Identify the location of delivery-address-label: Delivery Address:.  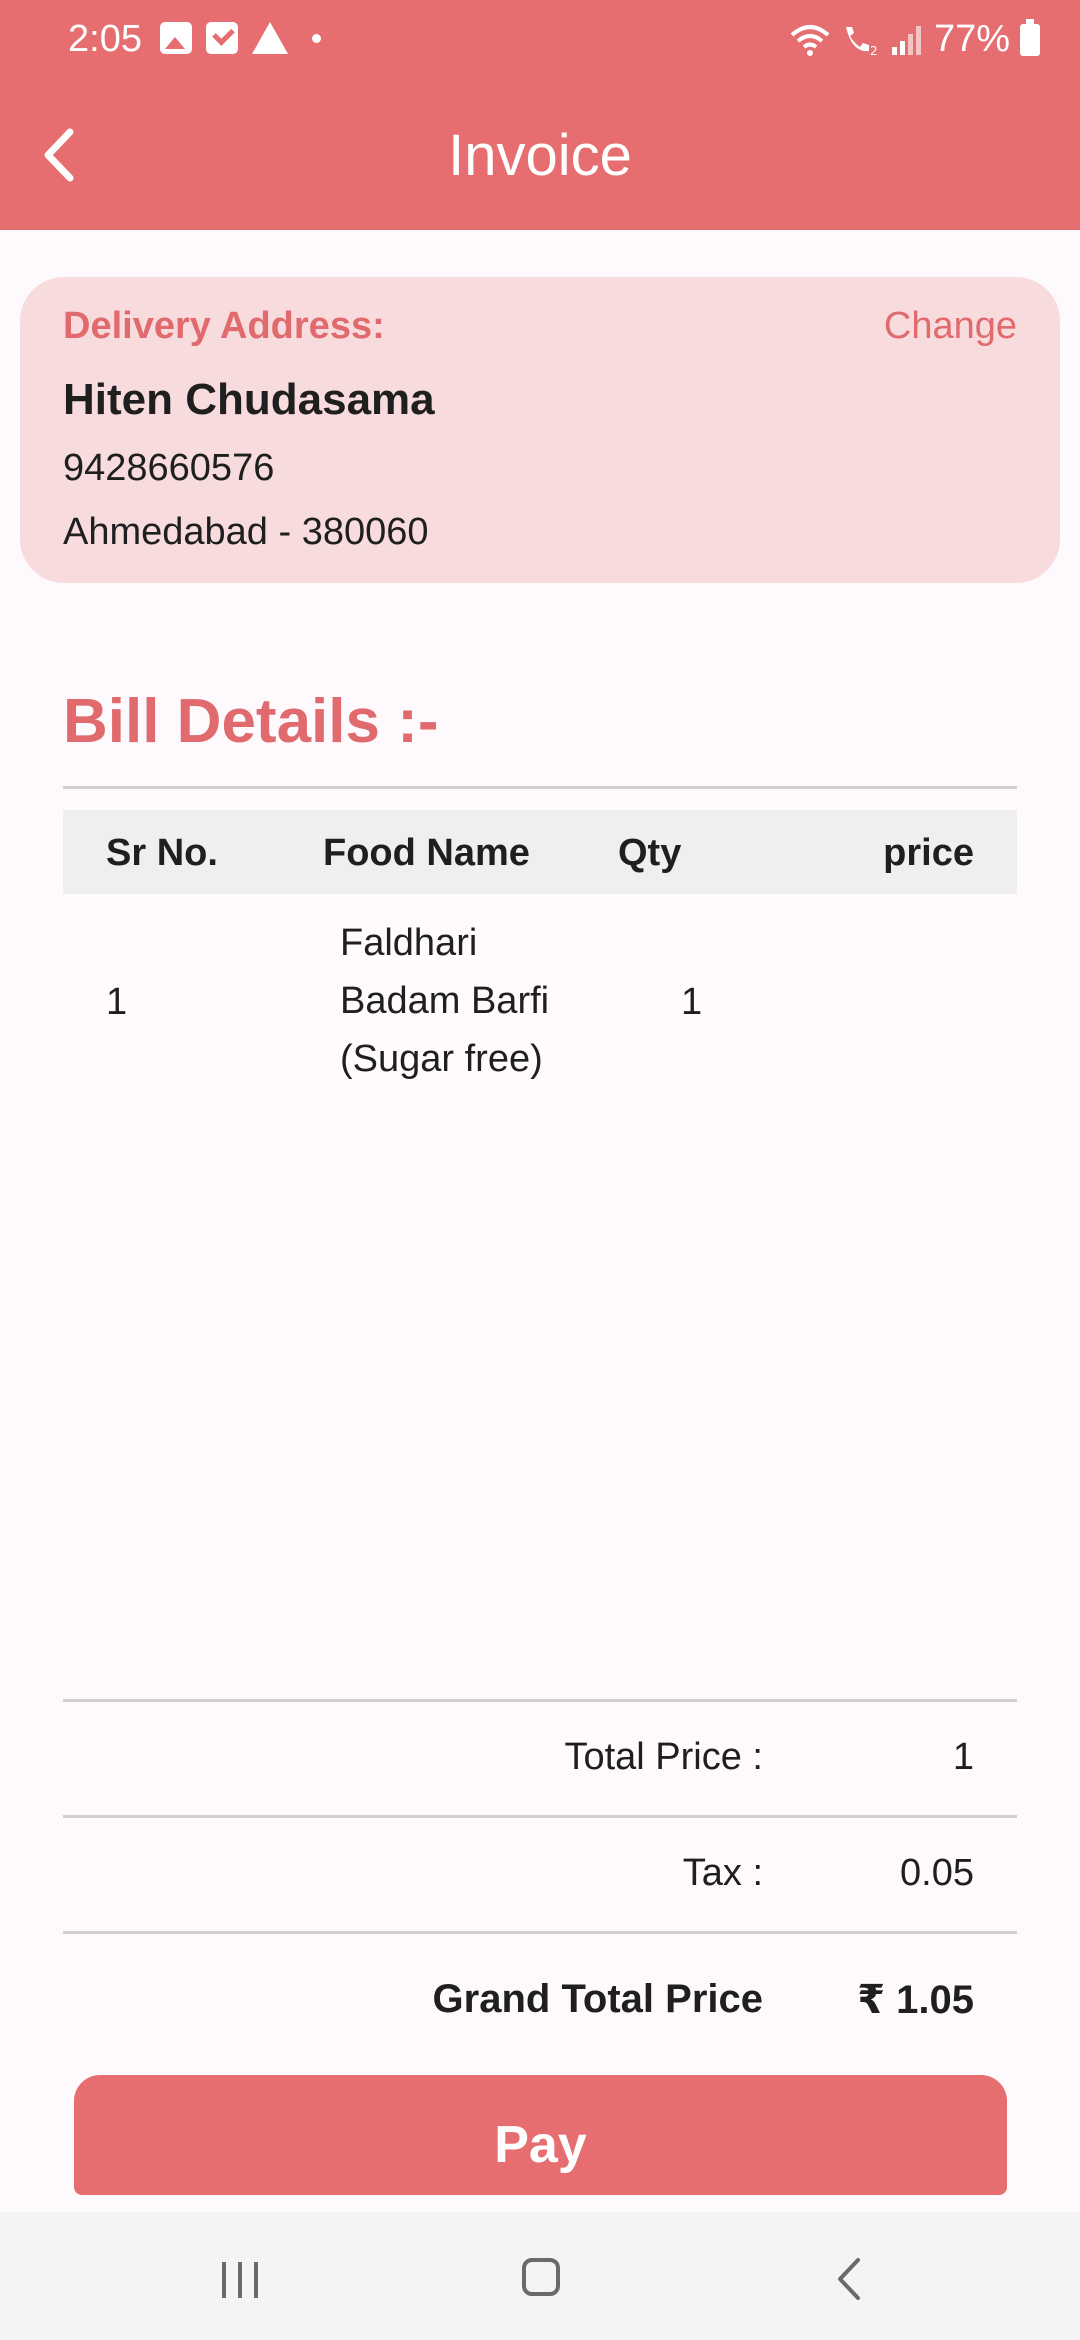
(224, 326).